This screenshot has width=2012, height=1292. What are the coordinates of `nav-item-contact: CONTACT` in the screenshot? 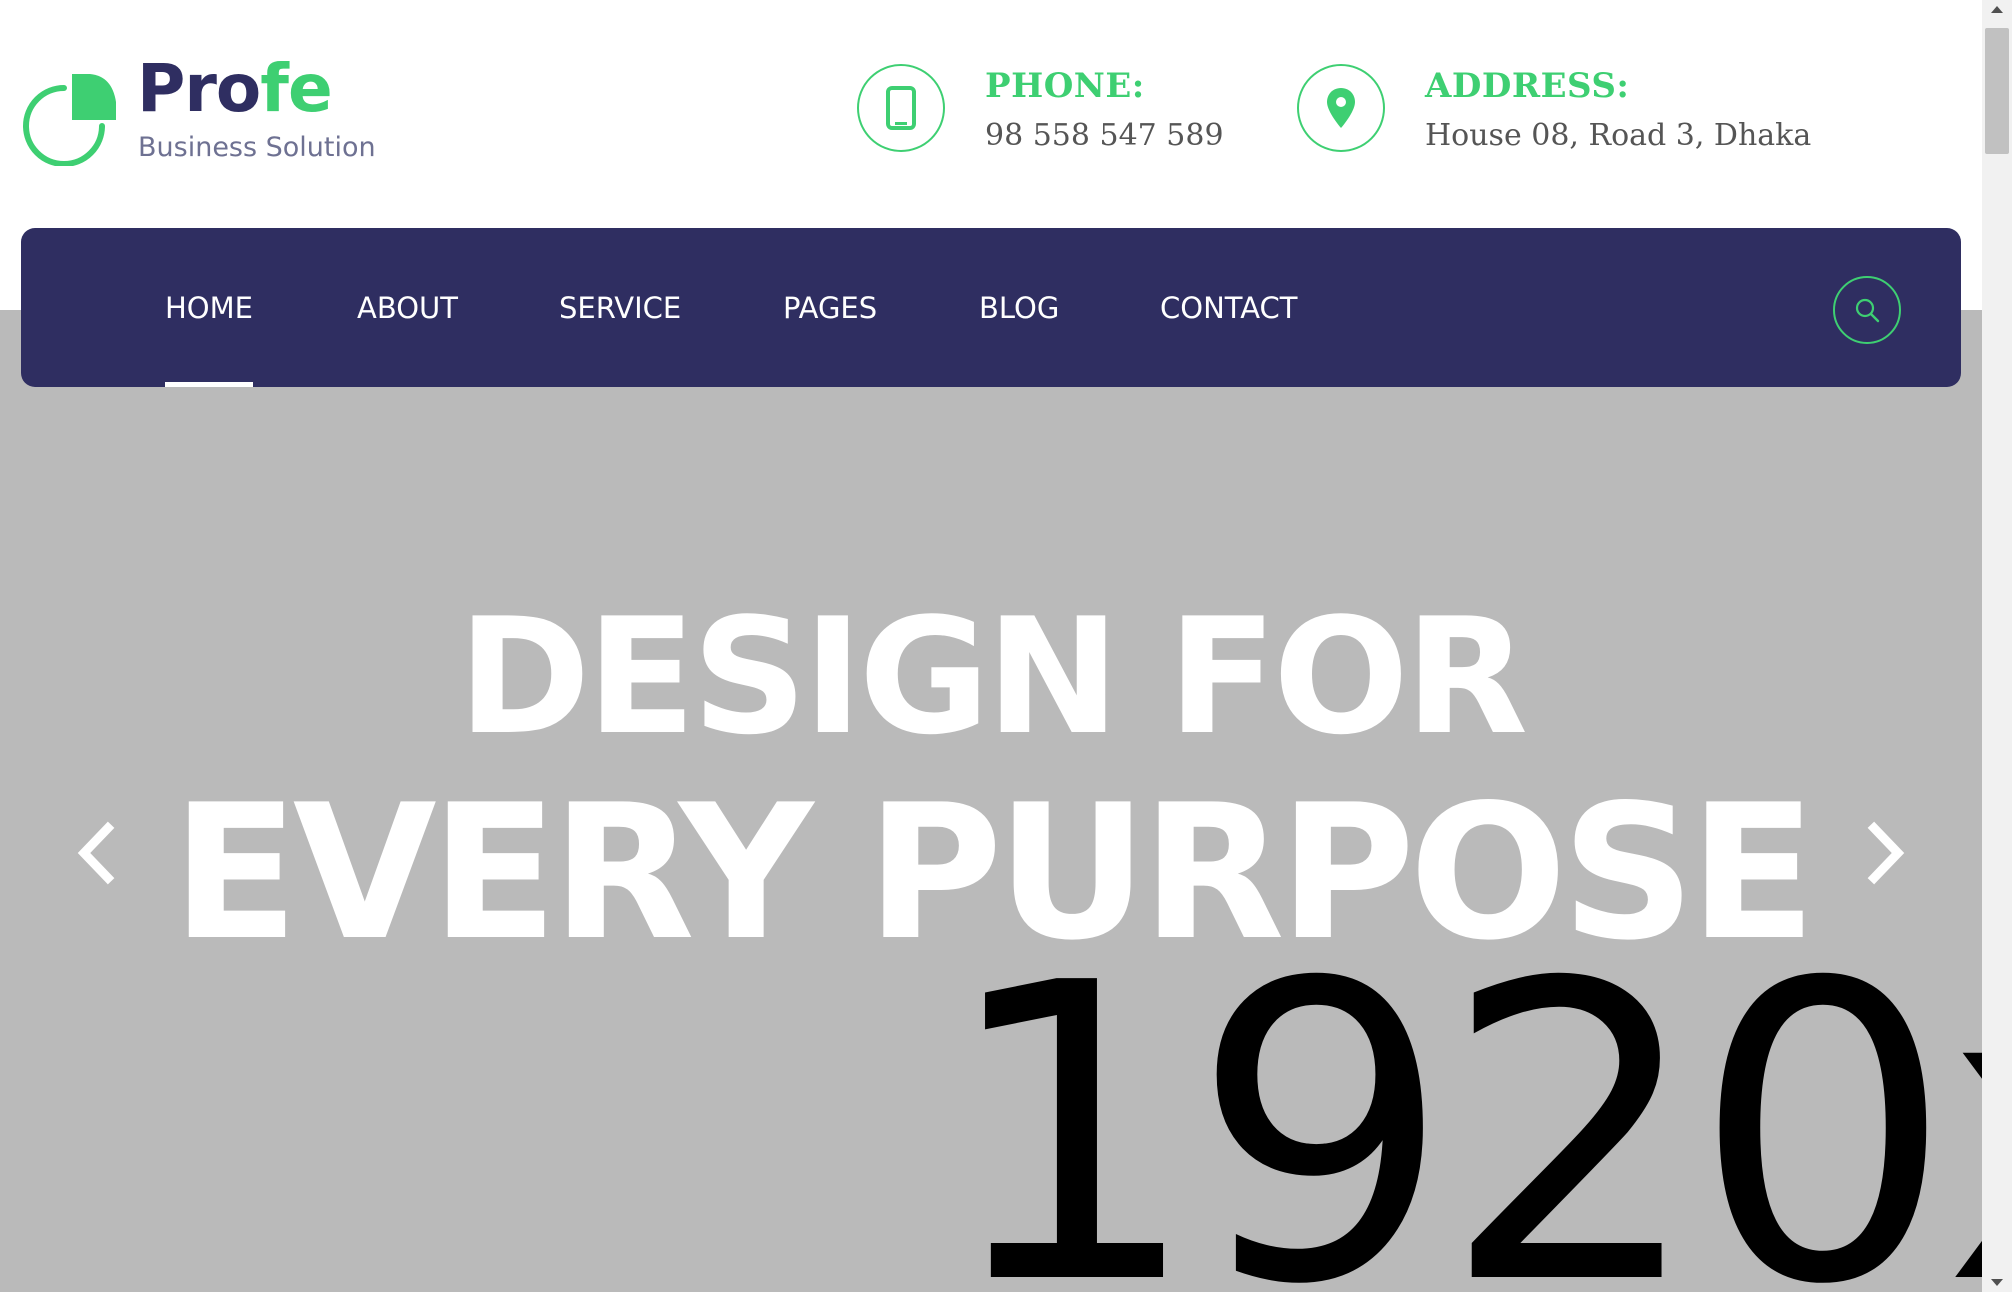 It's located at (1229, 307).